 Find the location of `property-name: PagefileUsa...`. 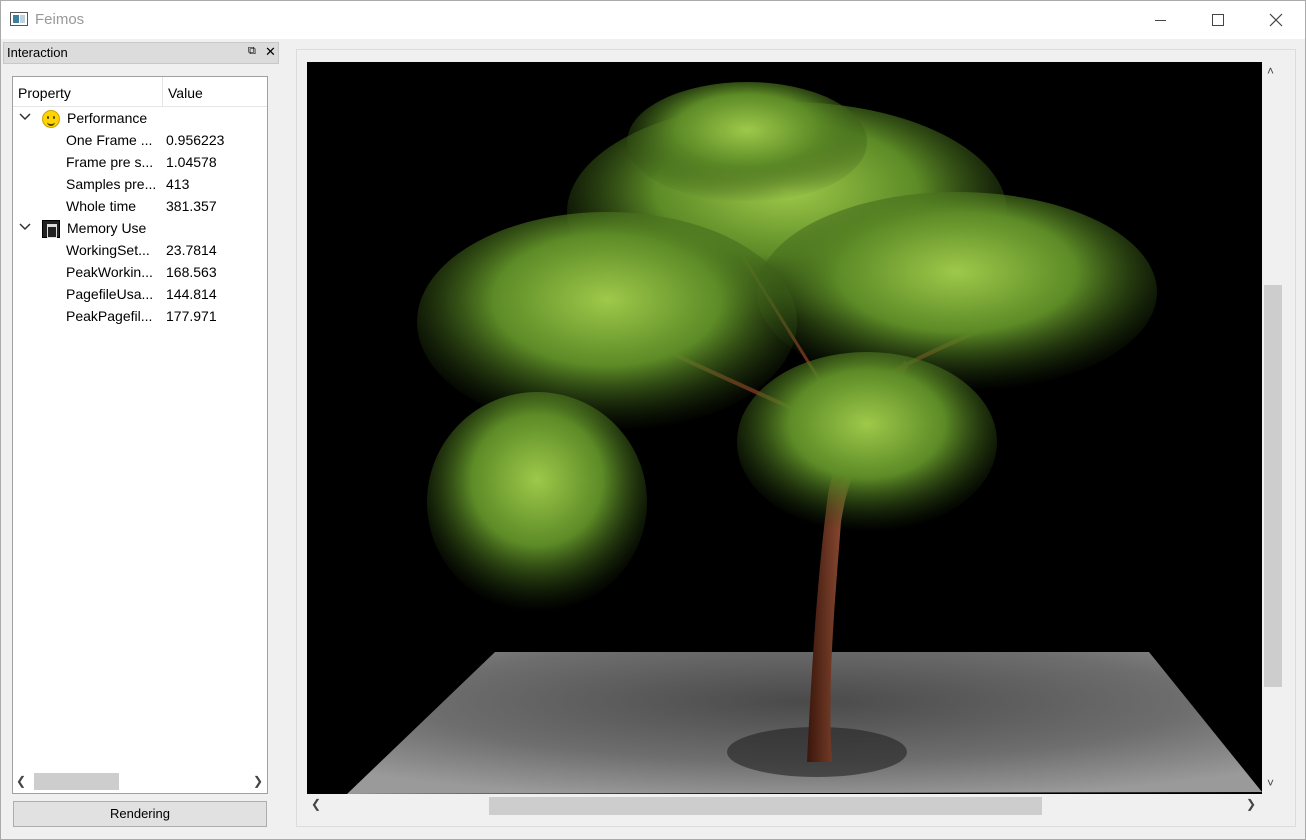

property-name: PagefileUsa... is located at coordinates (110, 294).